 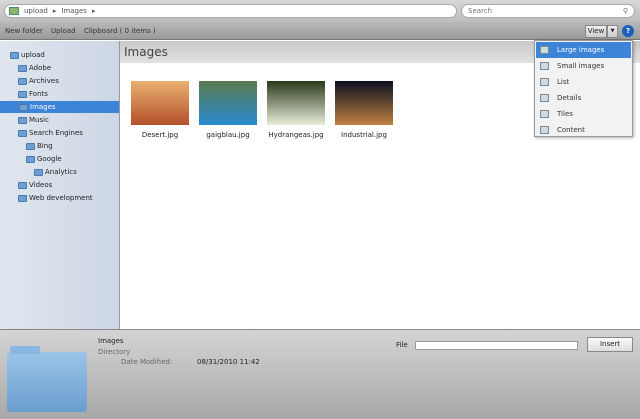 I want to click on view-dropdown-button: ▼, so click(x=612, y=31).